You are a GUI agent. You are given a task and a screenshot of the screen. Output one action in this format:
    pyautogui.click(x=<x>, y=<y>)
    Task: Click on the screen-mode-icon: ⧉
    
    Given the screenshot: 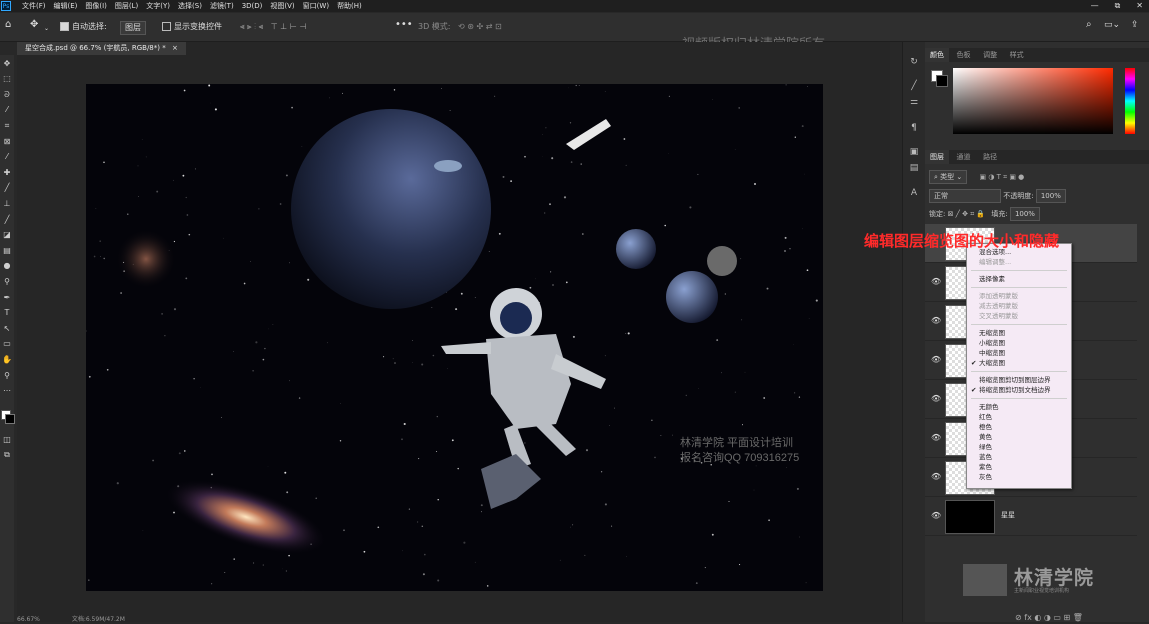 What is the action you would take?
    pyautogui.click(x=7, y=455)
    